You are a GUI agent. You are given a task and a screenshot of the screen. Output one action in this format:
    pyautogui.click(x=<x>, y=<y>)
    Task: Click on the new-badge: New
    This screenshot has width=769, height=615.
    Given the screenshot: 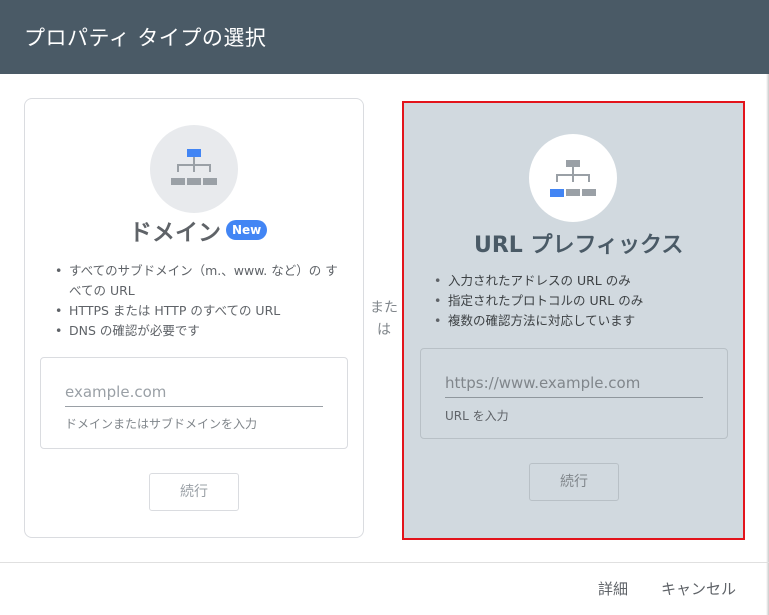 What is the action you would take?
    pyautogui.click(x=247, y=230)
    